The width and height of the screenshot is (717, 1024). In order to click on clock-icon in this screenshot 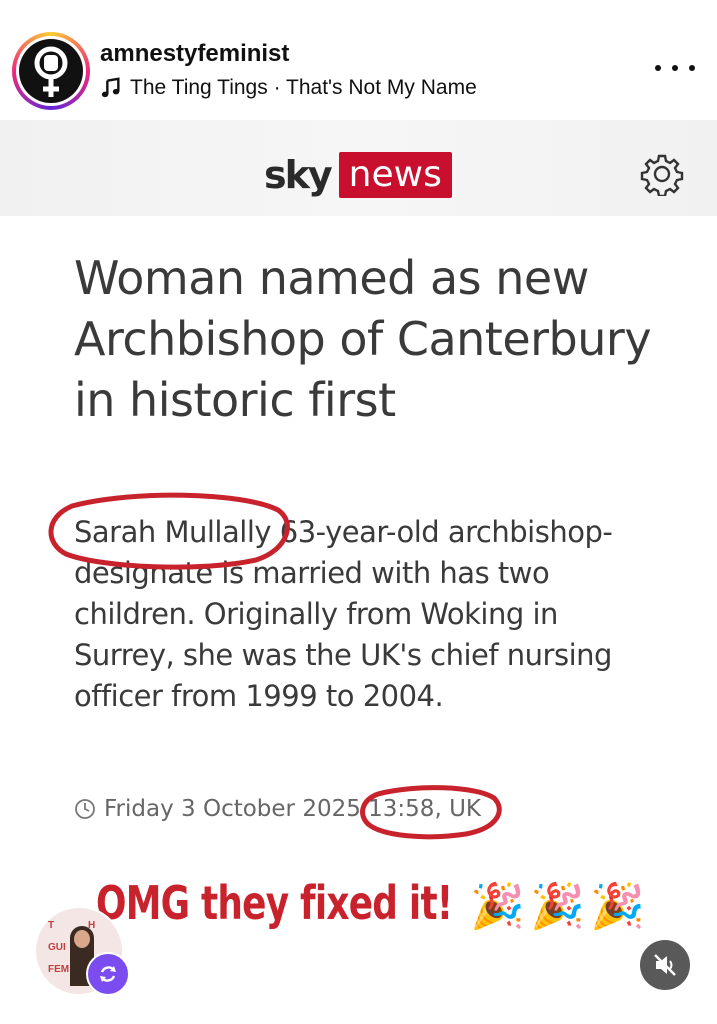, I will do `click(85, 809)`.